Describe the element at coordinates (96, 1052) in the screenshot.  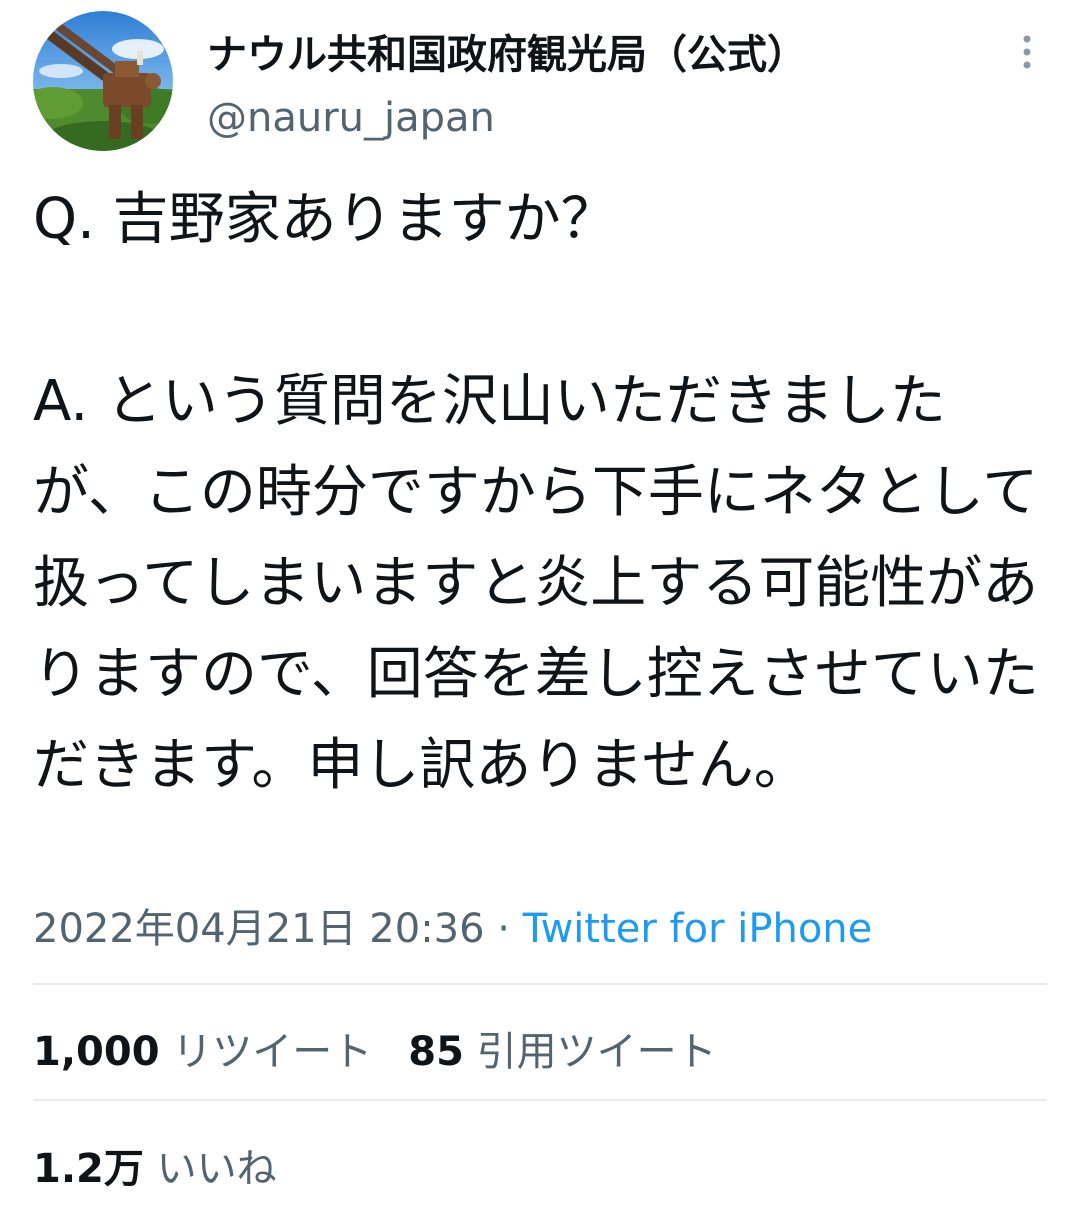
I see `retweet-count: 1,000` at that location.